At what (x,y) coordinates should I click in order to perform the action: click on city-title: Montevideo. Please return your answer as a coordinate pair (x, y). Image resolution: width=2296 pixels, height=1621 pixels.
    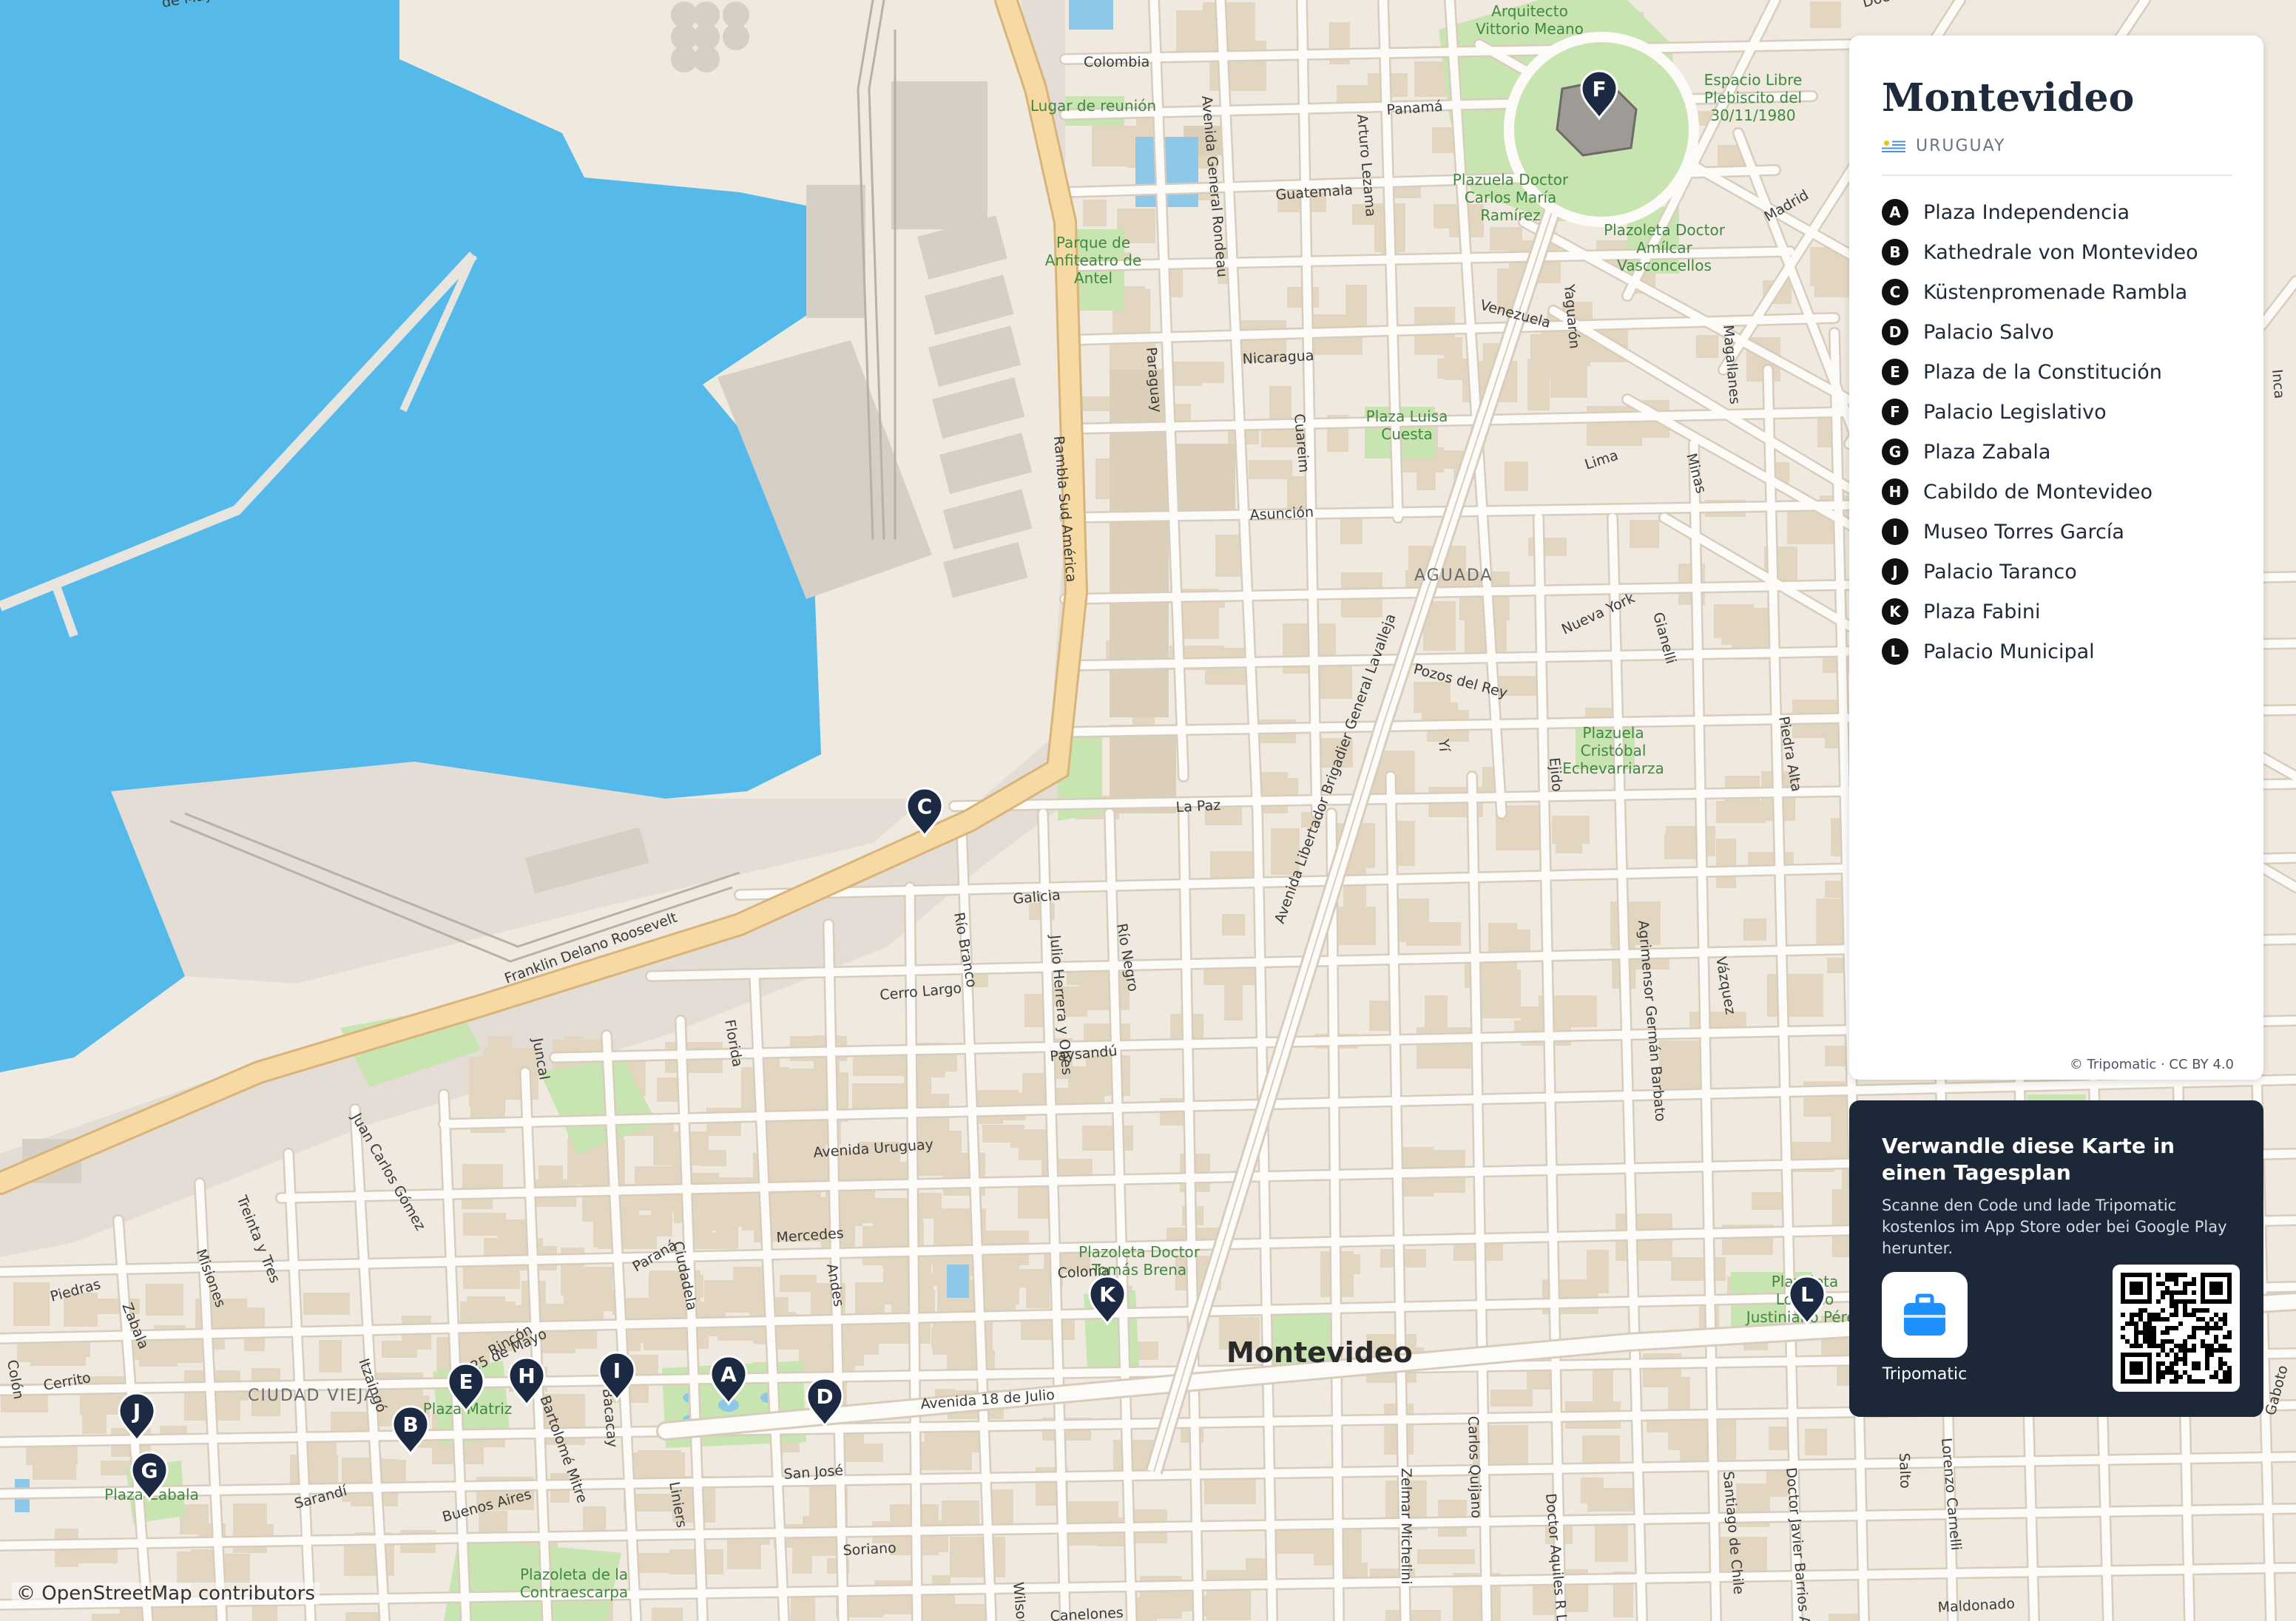
    Looking at the image, I should click on (2008, 98).